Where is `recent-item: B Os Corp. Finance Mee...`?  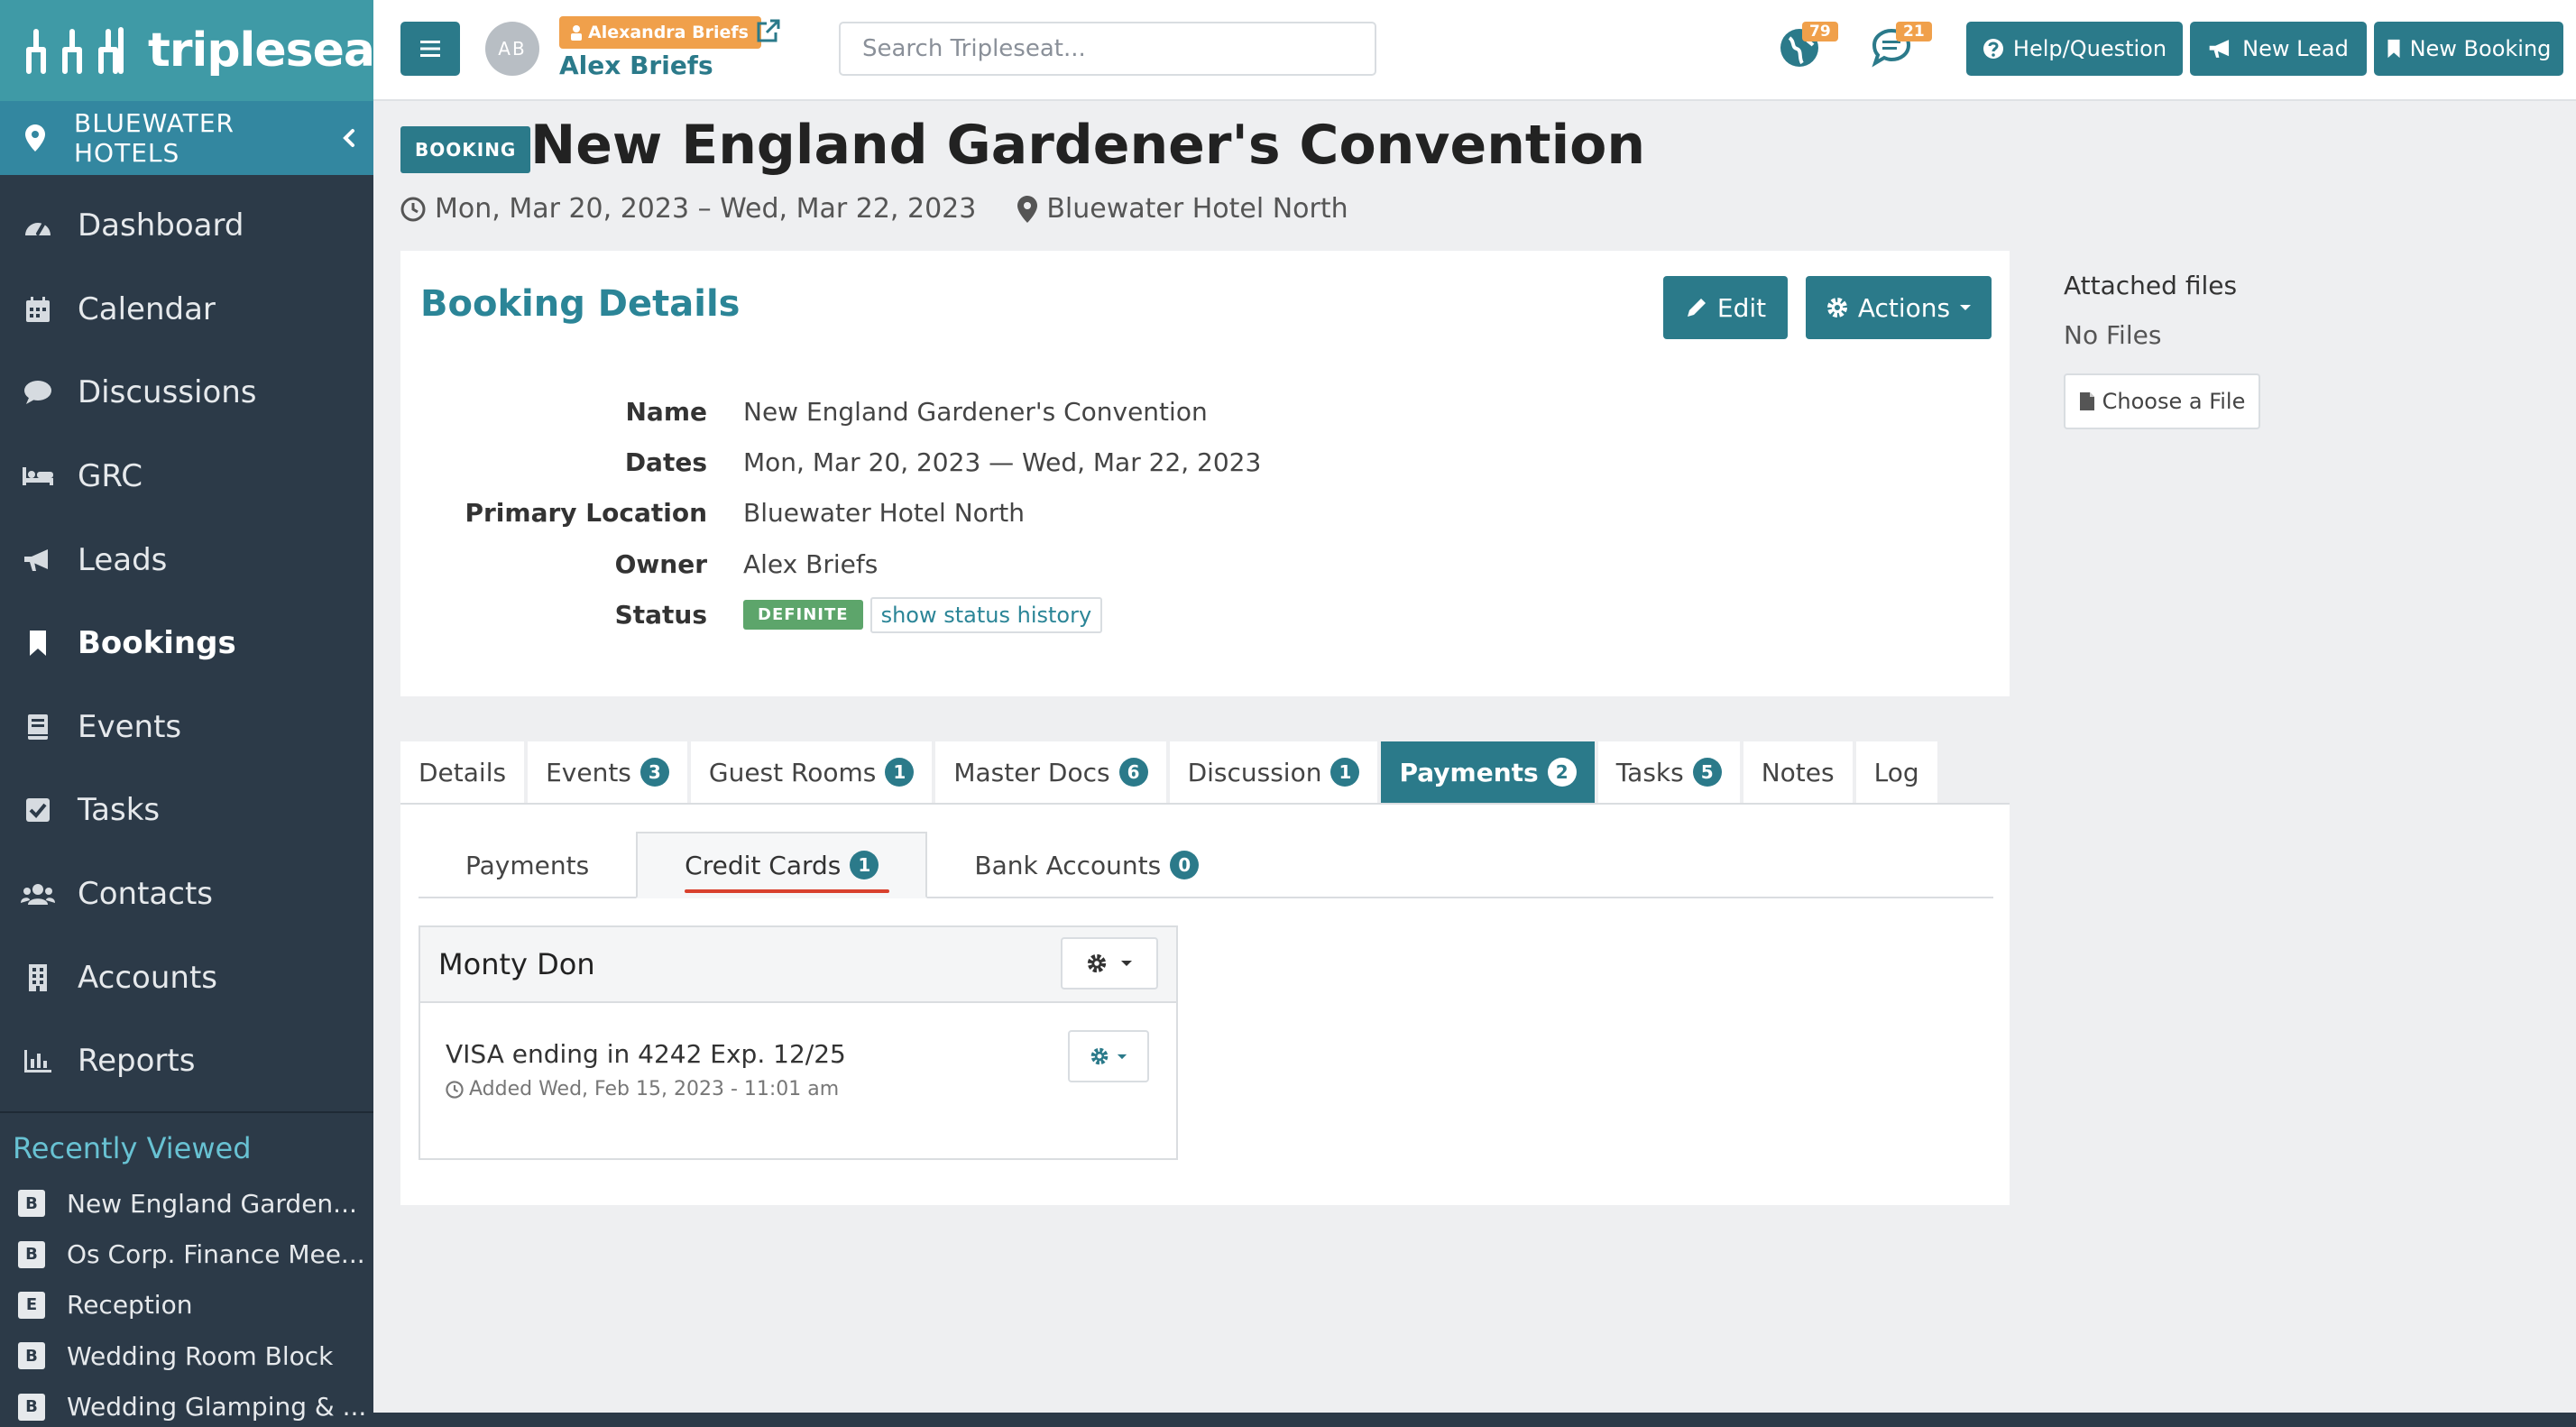
recent-item: B Os Corp. Finance Mee... is located at coordinates (186, 1254).